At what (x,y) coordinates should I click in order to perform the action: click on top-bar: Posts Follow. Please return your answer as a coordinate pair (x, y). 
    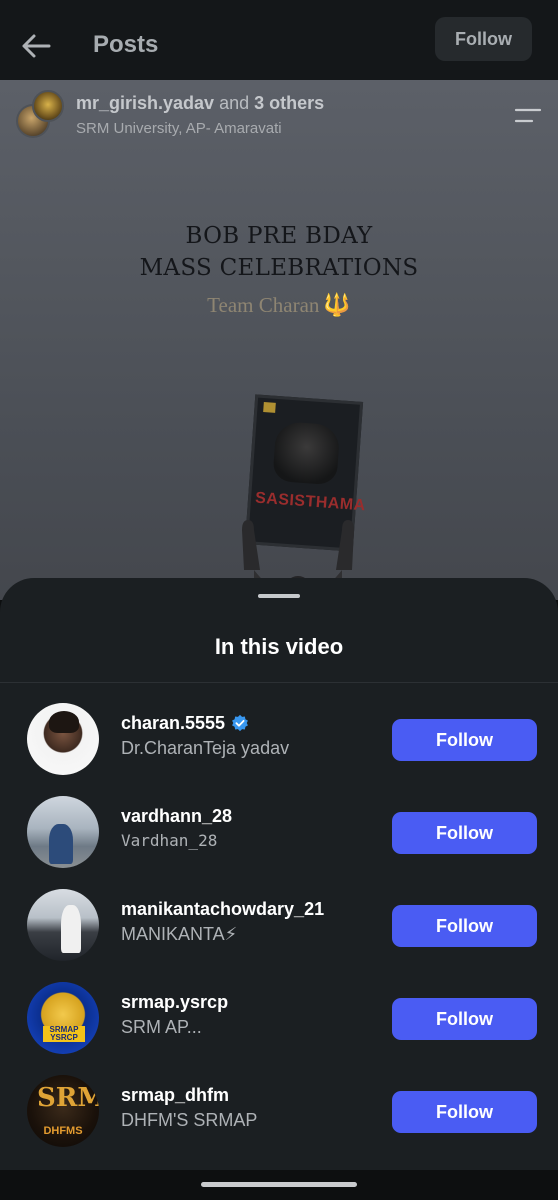
    Looking at the image, I should click on (279, 40).